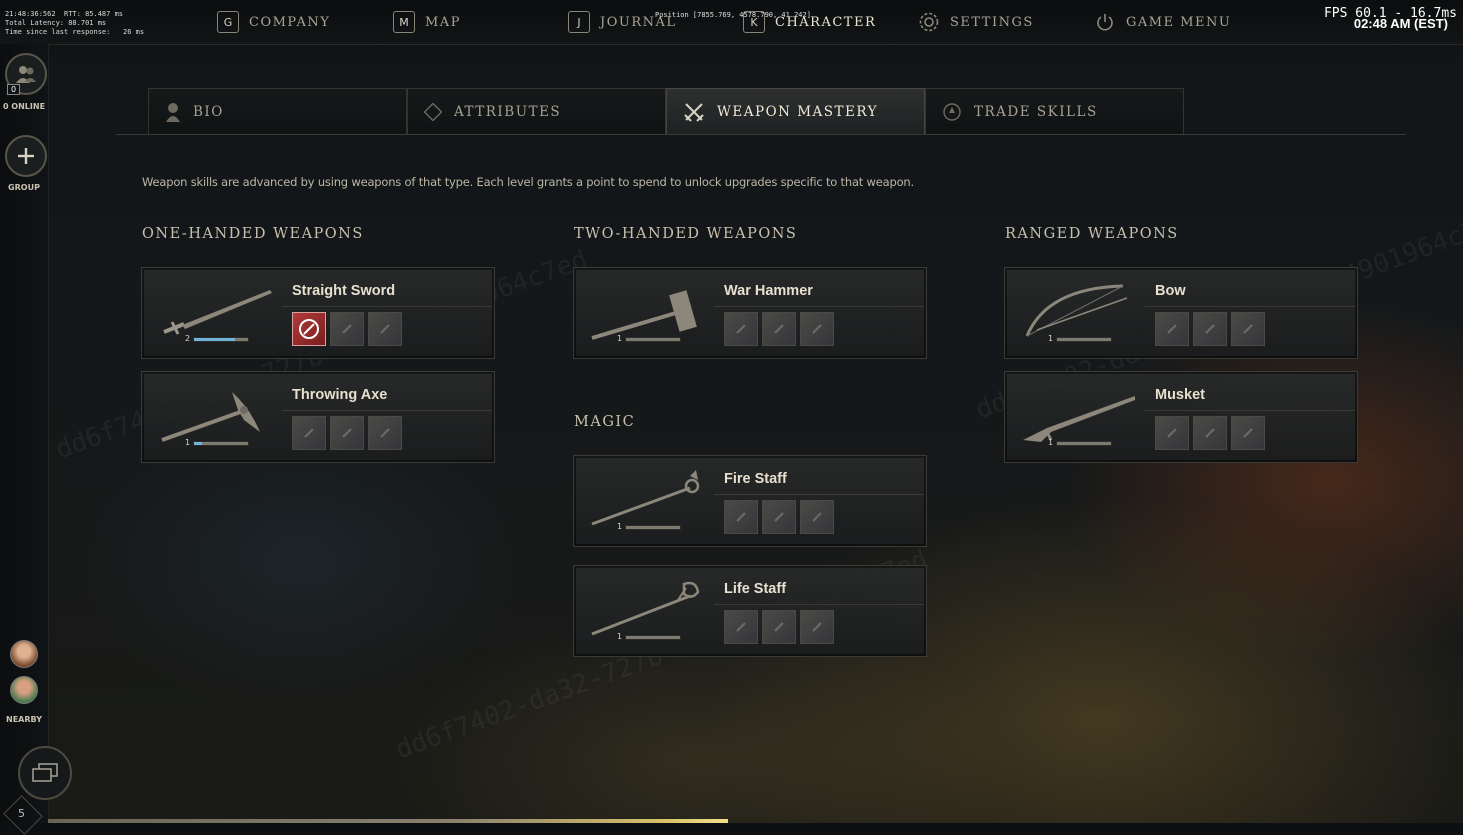 Image resolution: width=1463 pixels, height=835 pixels. What do you see at coordinates (508, 111) in the screenshot?
I see `tab-label: ATTRIBUTES` at bounding box center [508, 111].